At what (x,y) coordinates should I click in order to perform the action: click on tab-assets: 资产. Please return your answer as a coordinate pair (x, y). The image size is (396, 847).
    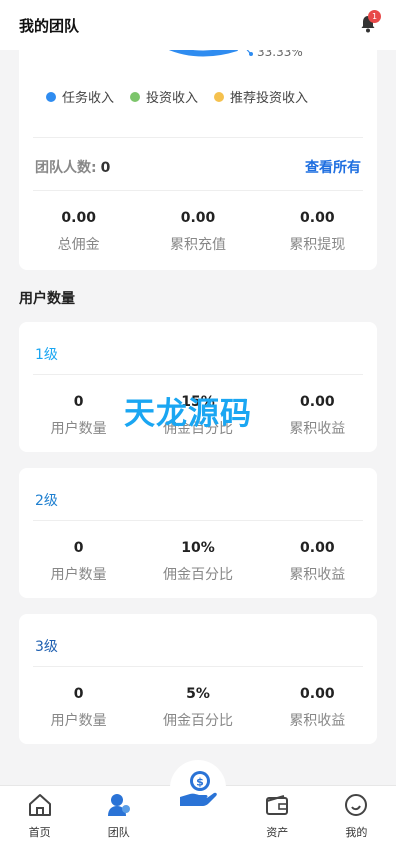
    Looking at the image, I should click on (277, 816).